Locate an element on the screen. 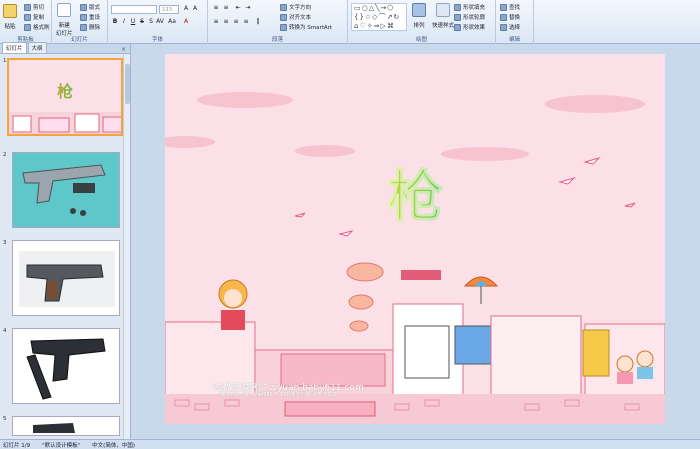 This screenshot has width=700, height=449. layout-icon is located at coordinates (83, 7).